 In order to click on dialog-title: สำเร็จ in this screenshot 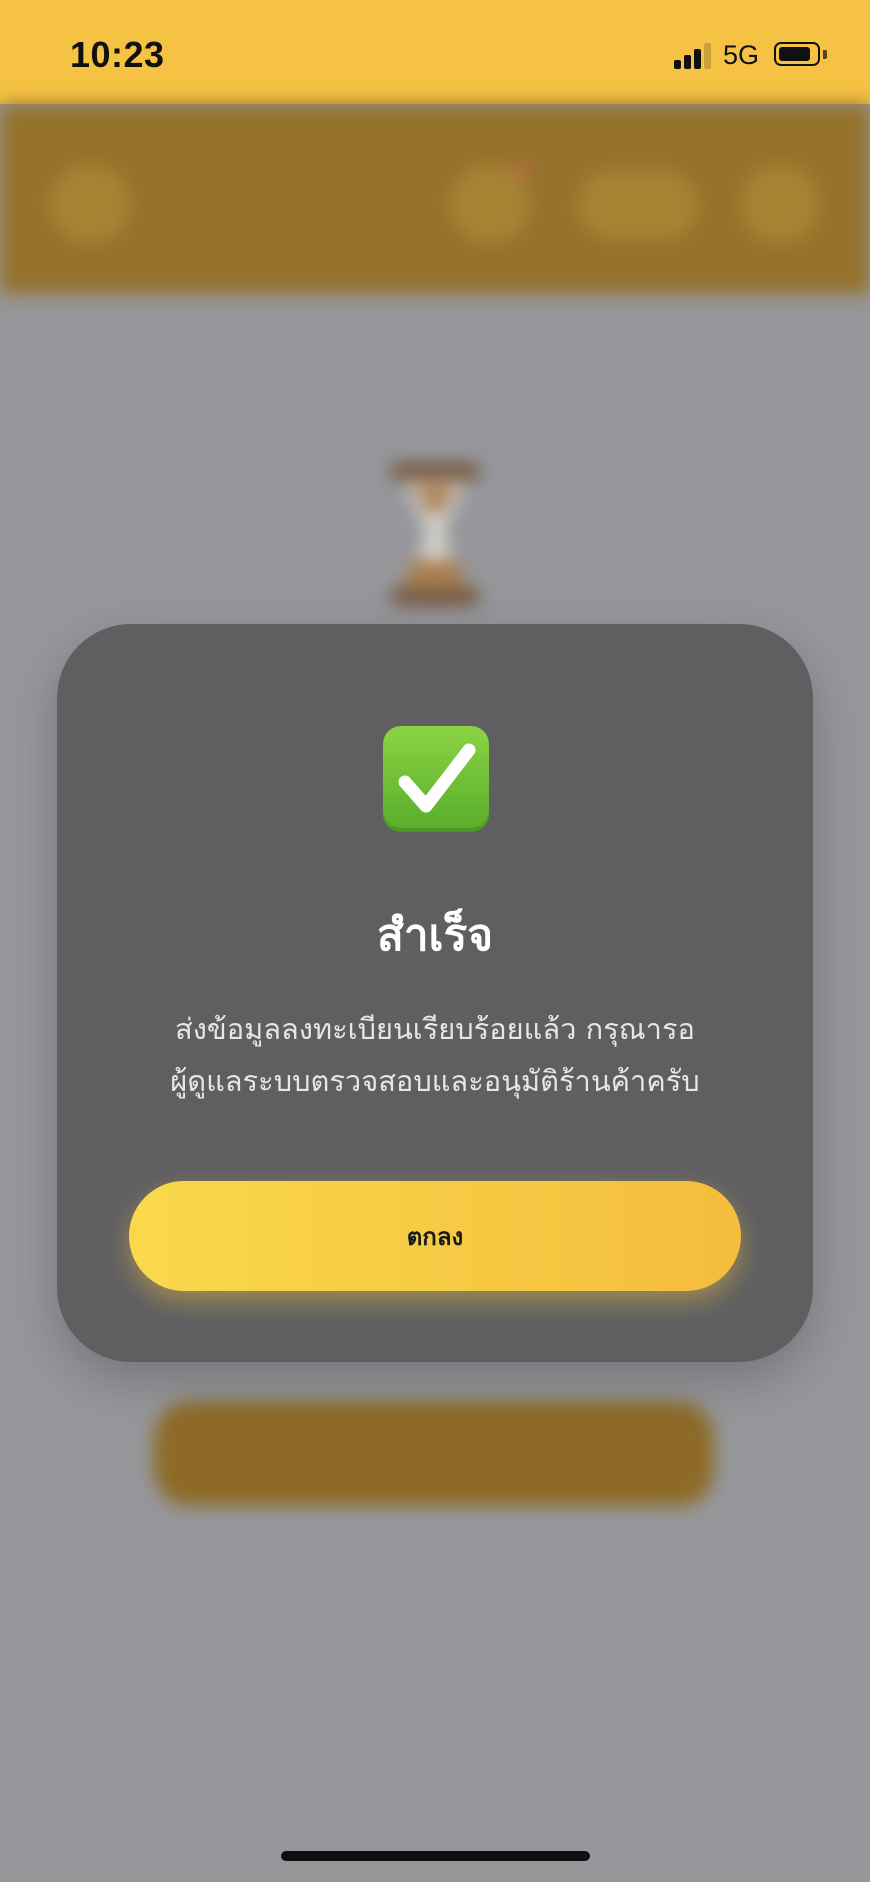, I will do `click(434, 935)`.